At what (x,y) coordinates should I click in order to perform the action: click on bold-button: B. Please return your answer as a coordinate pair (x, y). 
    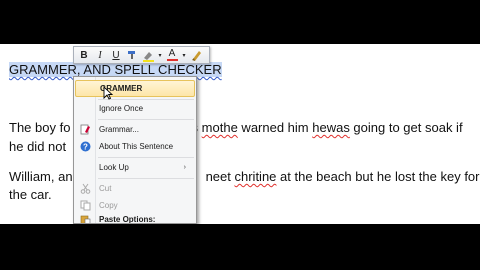
    Looking at the image, I should click on (84, 55).